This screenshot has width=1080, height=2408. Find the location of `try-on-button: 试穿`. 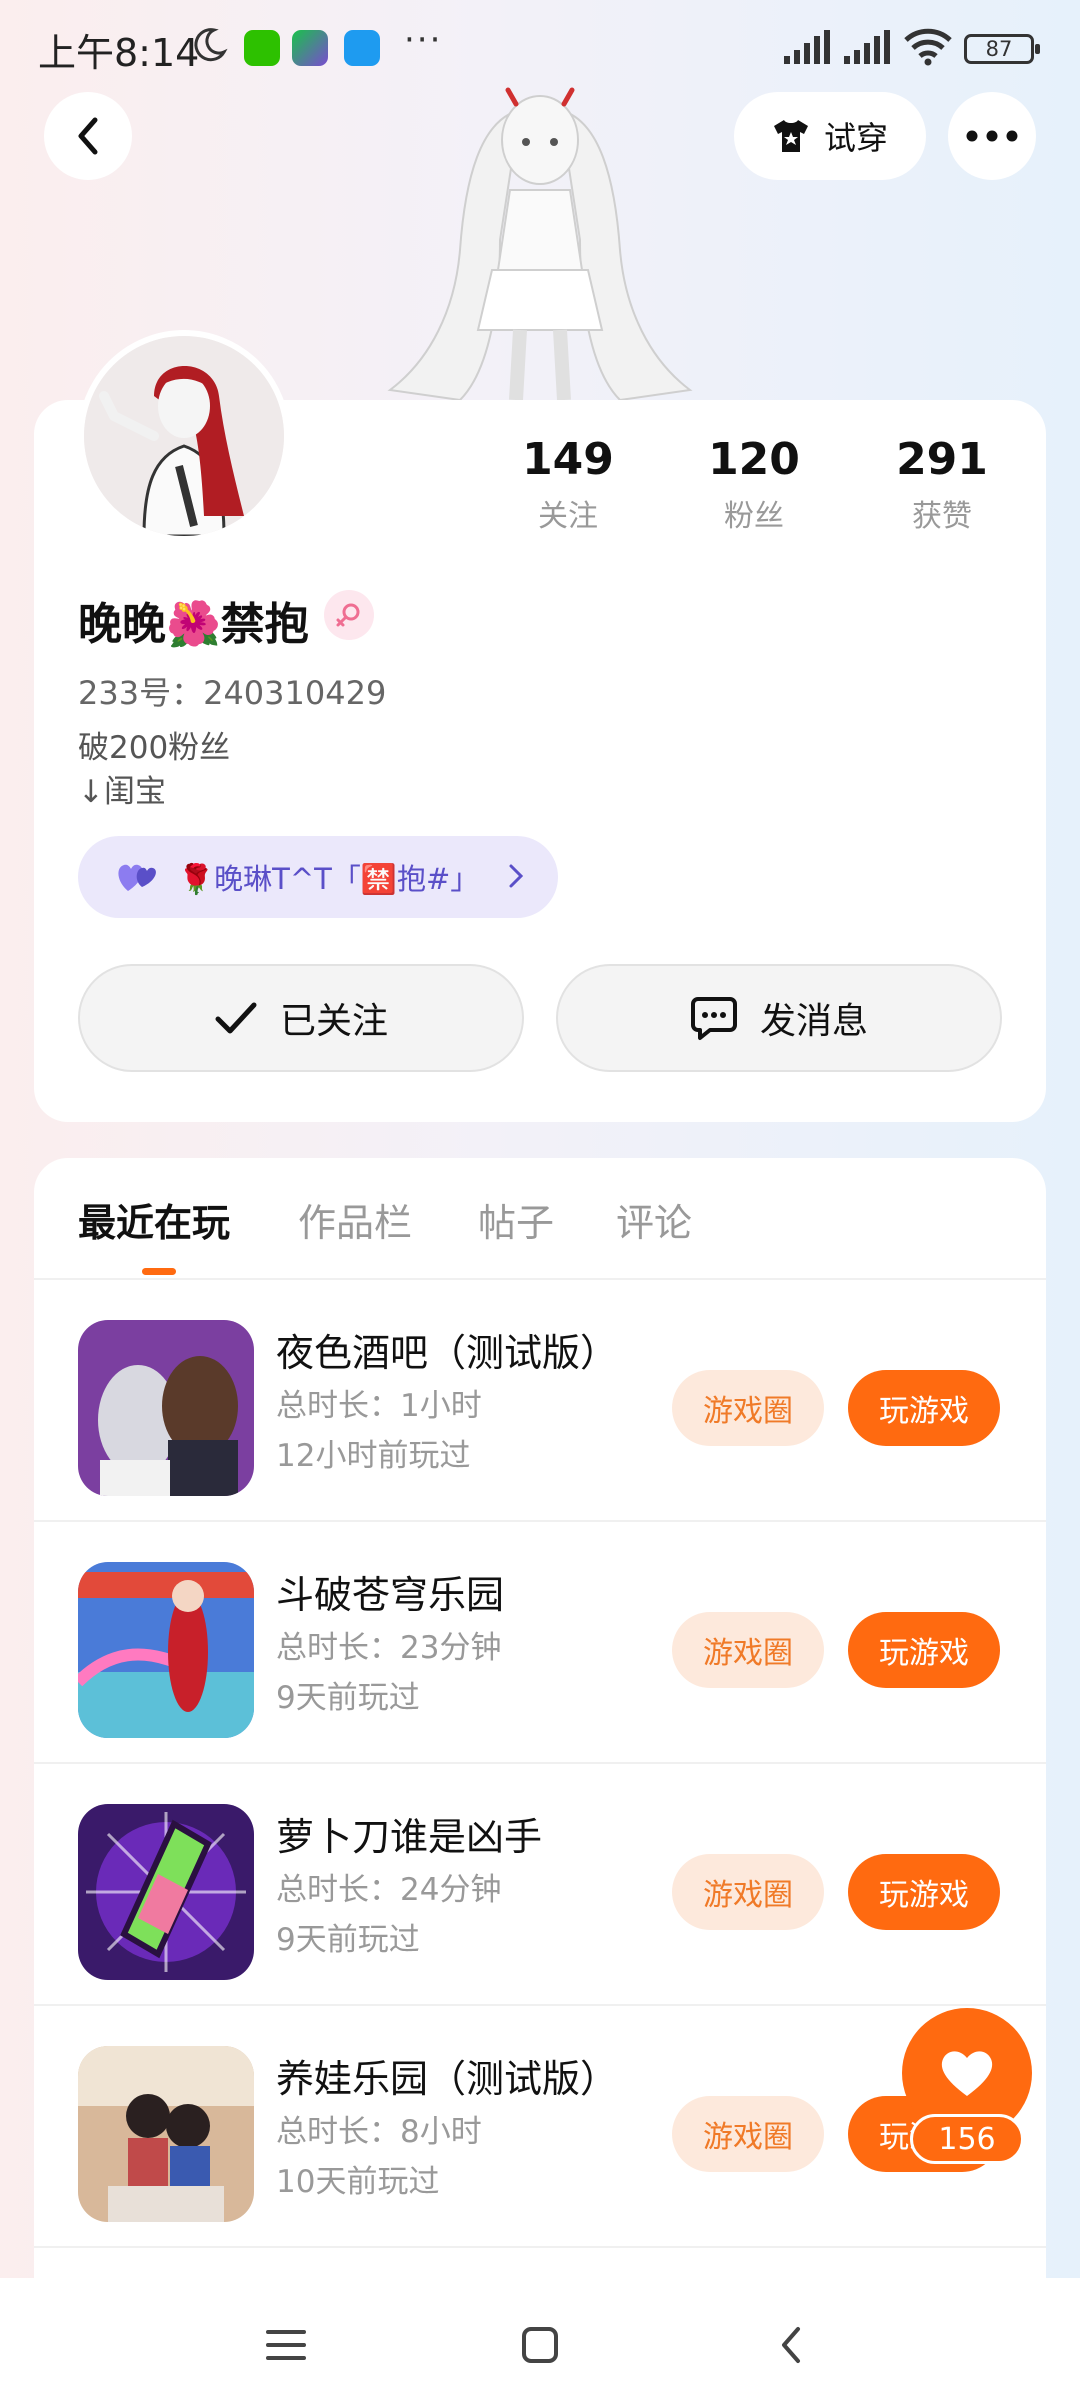

try-on-button: 试穿 is located at coordinates (830, 136).